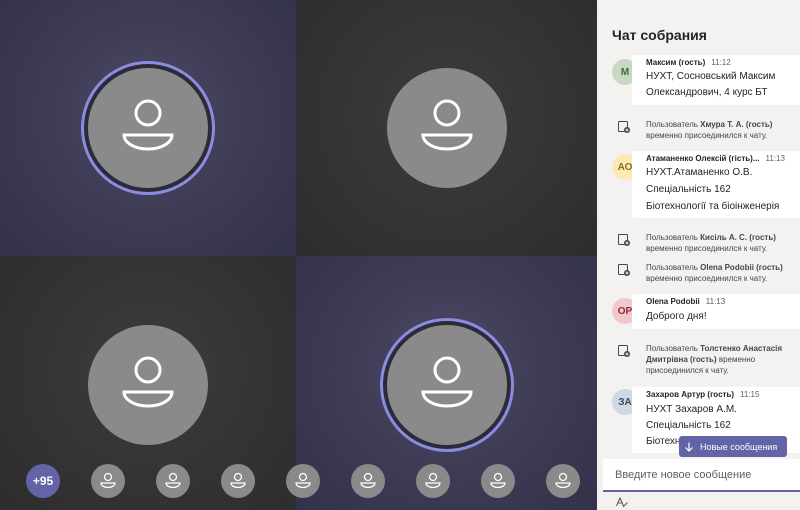  Describe the element at coordinates (676, 316) in the screenshot. I see `message-text: Доброго дня!` at that location.